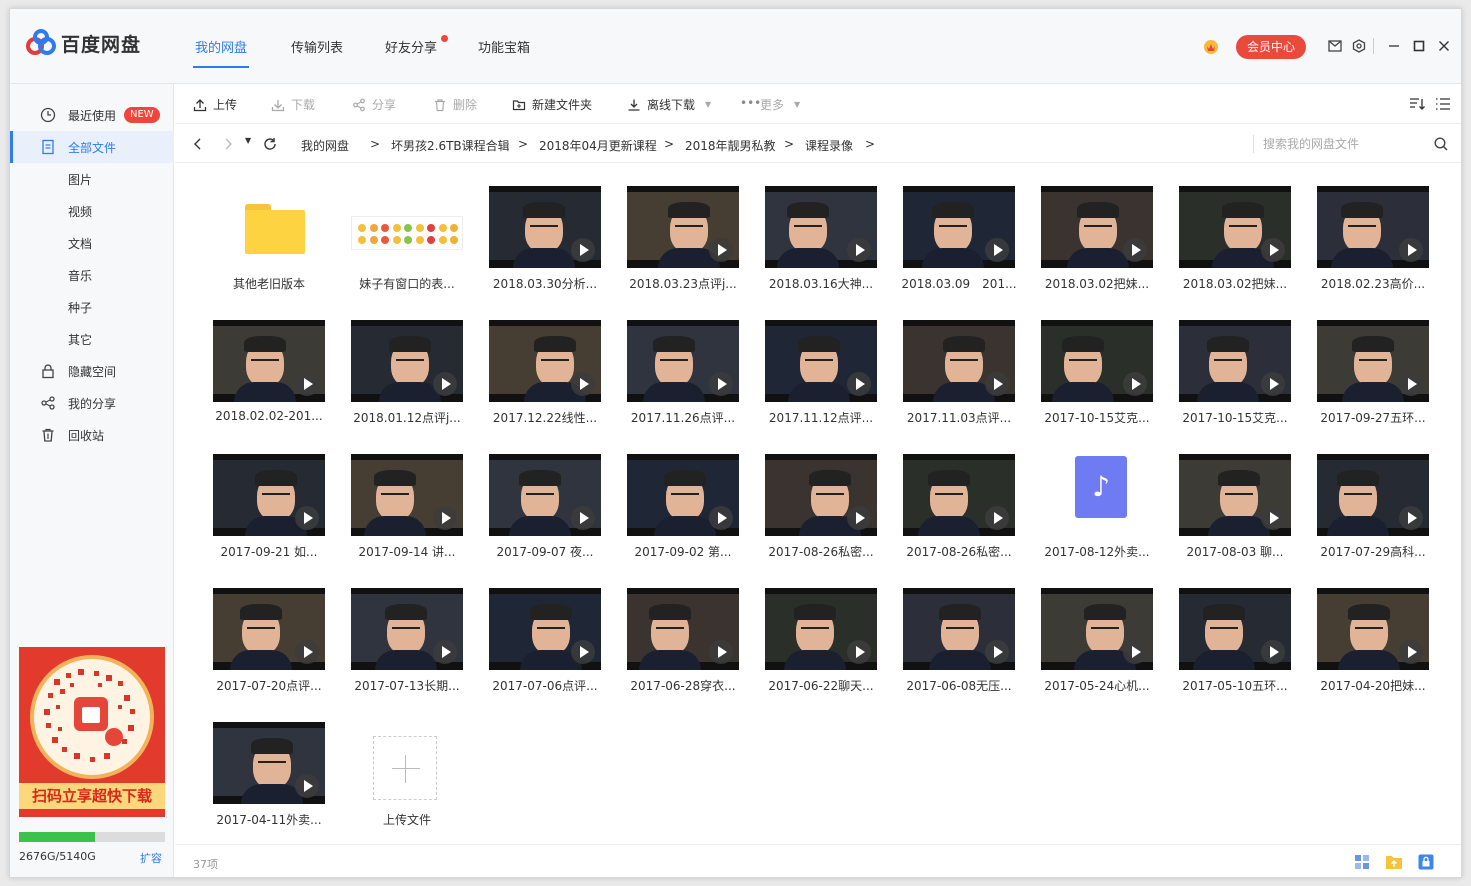 Image resolution: width=1471 pixels, height=886 pixels. What do you see at coordinates (1394, 862) in the screenshot?
I see `folder-upload-icon` at bounding box center [1394, 862].